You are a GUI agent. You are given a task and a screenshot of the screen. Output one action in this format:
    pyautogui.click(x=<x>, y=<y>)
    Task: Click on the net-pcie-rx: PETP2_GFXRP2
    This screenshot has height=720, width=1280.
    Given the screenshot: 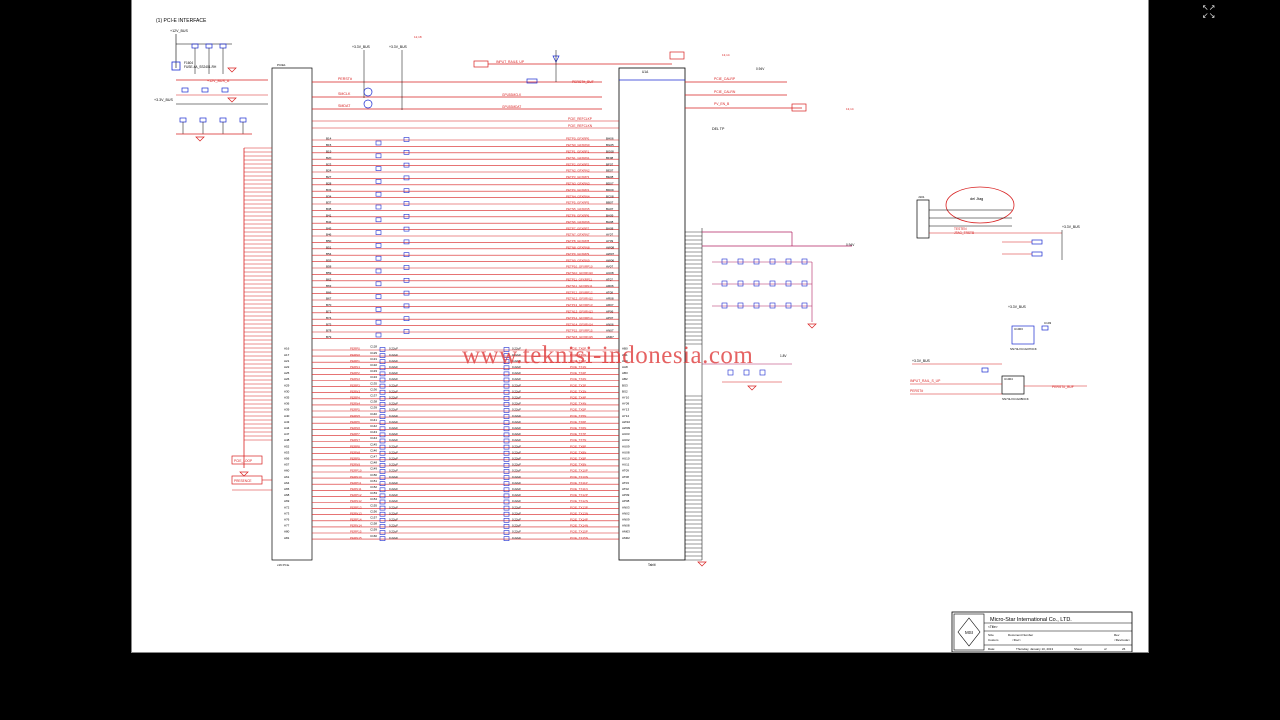 What is the action you would take?
    pyautogui.click(x=578, y=164)
    